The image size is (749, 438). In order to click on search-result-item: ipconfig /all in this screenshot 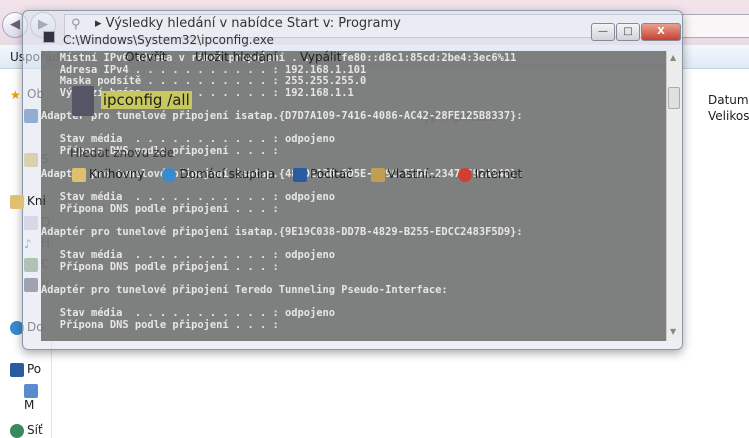, I will do `click(132, 101)`.